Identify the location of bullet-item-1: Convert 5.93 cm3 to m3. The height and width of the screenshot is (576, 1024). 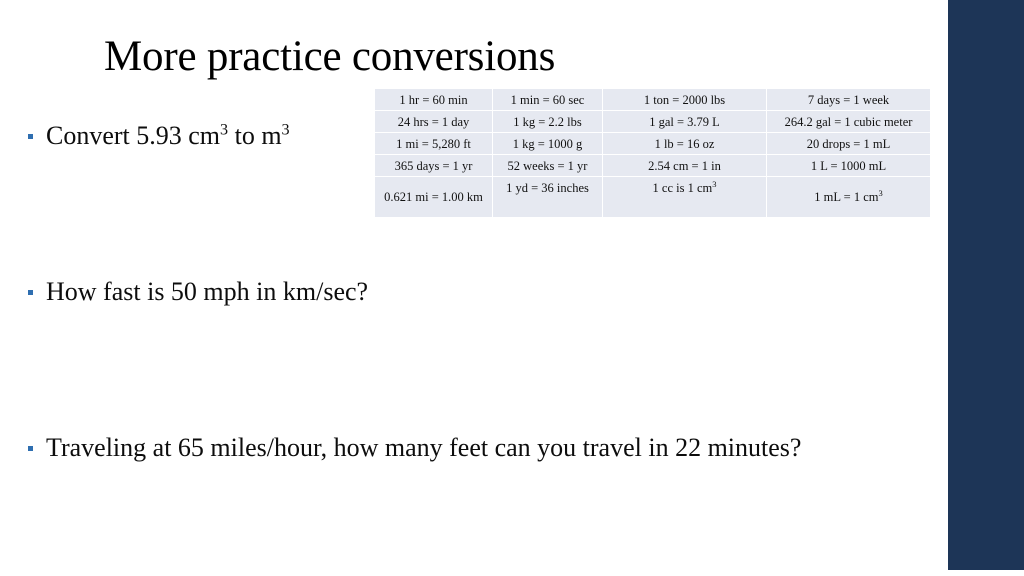
(159, 136).